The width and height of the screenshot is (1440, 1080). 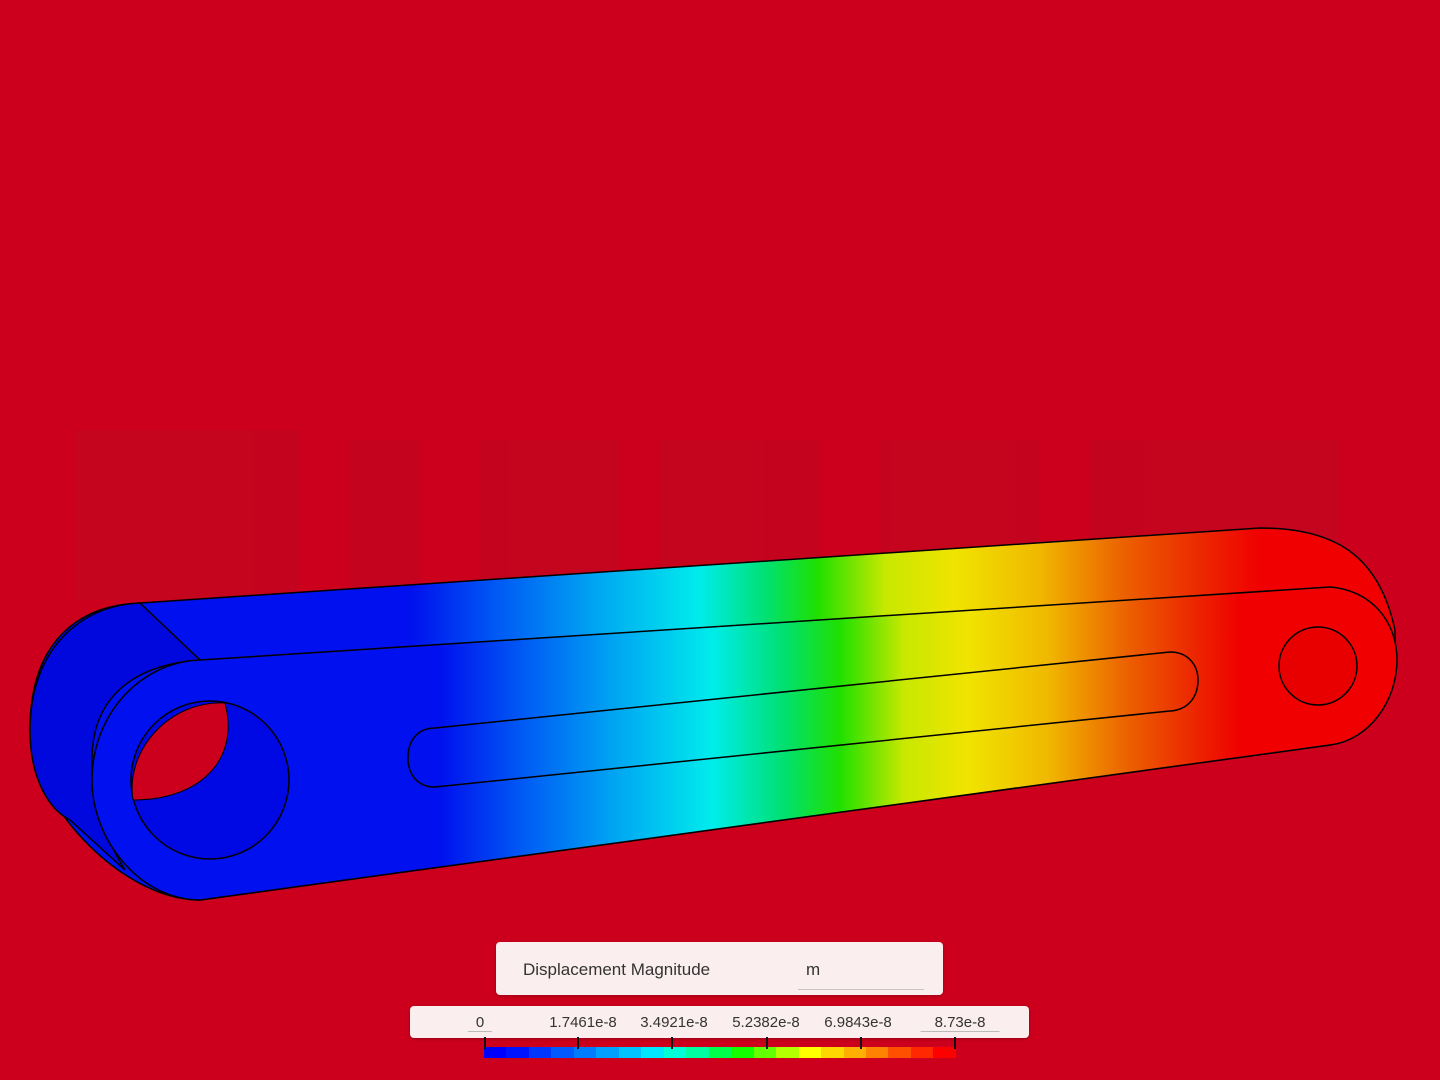 What do you see at coordinates (583, 1022) in the screenshot?
I see `tick-label: 1.7461e-8` at bounding box center [583, 1022].